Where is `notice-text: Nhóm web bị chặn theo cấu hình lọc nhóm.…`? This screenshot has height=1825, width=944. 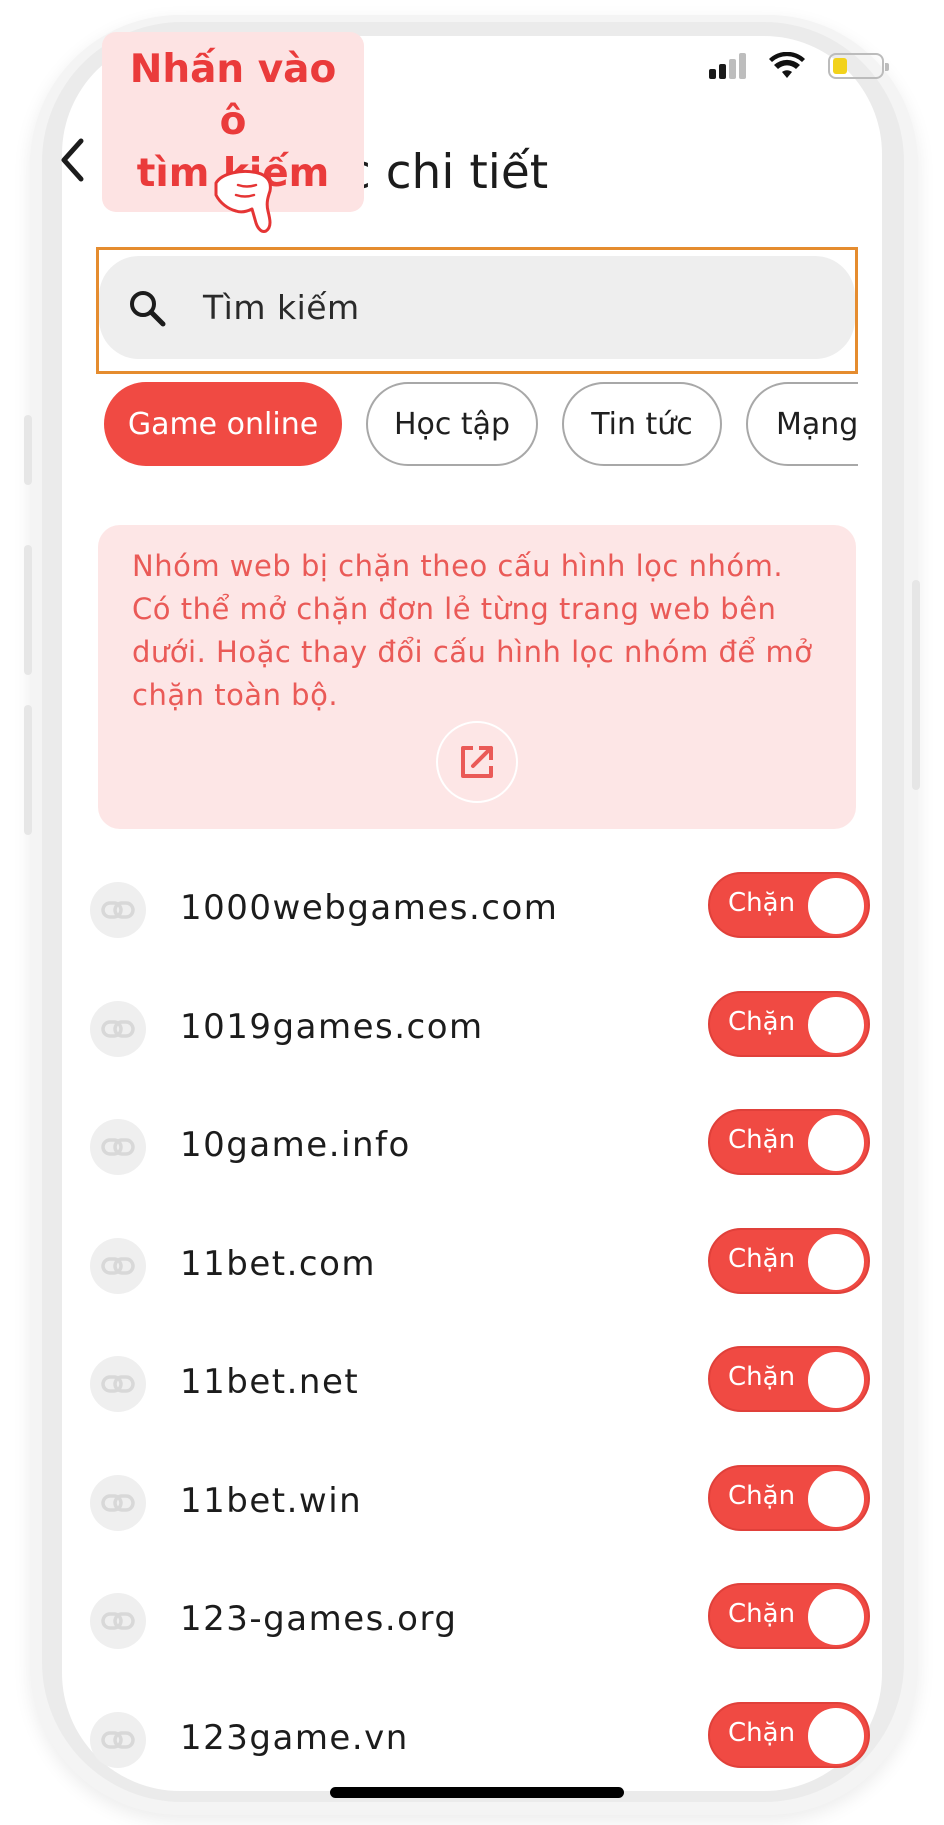 notice-text: Nhóm web bị chặn theo cấu hình lọc nhóm.… is located at coordinates (472, 630).